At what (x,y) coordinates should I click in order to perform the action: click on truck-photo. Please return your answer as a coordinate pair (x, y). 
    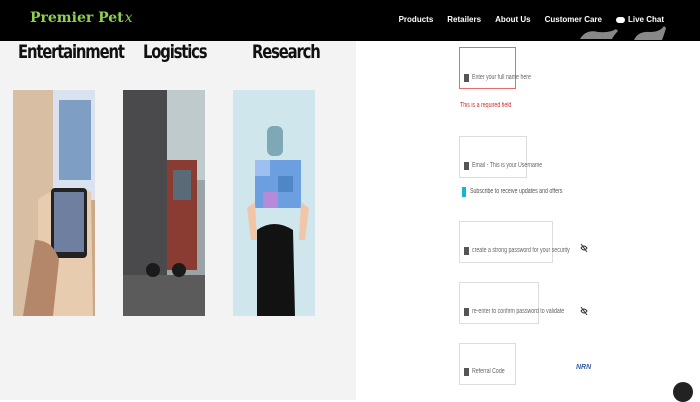
    Looking at the image, I should click on (164, 203).